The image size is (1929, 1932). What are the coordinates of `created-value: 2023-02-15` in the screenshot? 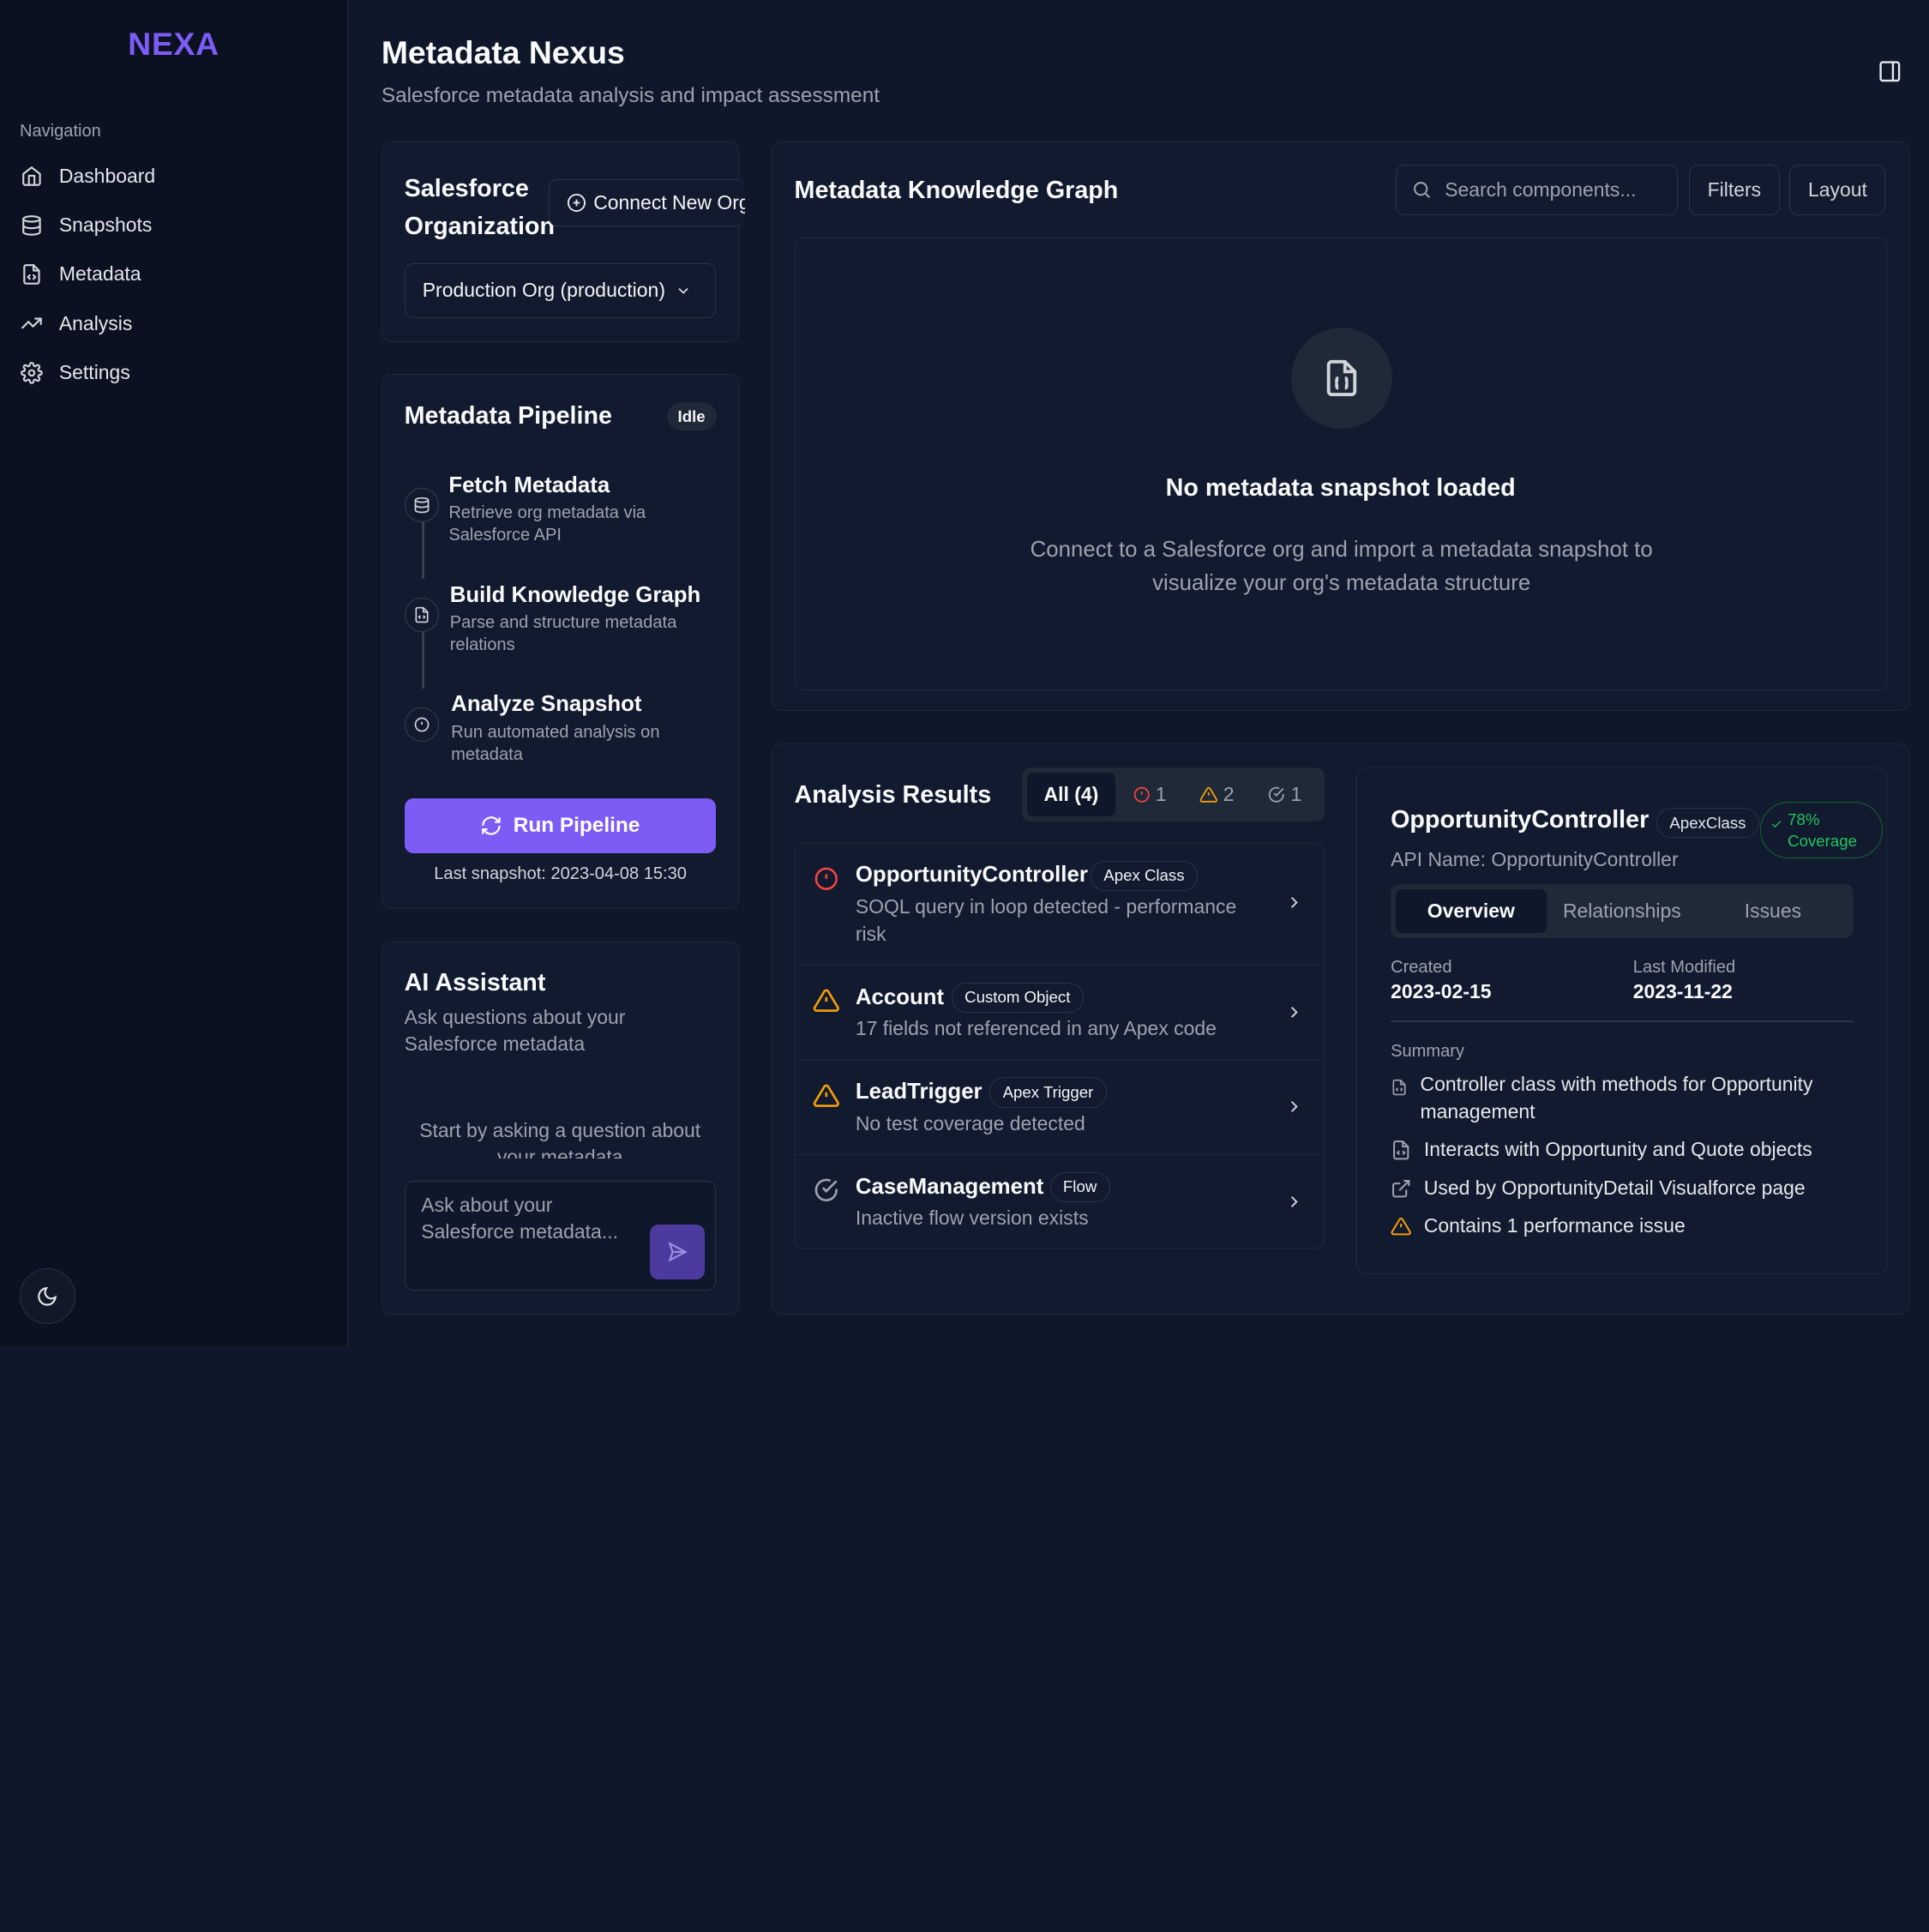 It's located at (1441, 990).